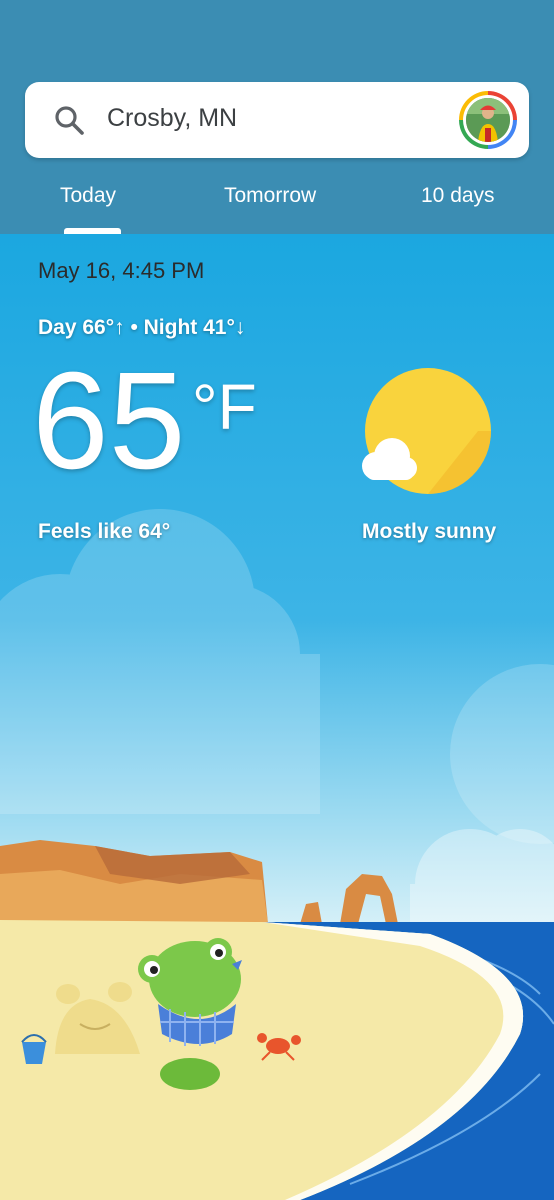  What do you see at coordinates (69, 120) in the screenshot?
I see `search-icon` at bounding box center [69, 120].